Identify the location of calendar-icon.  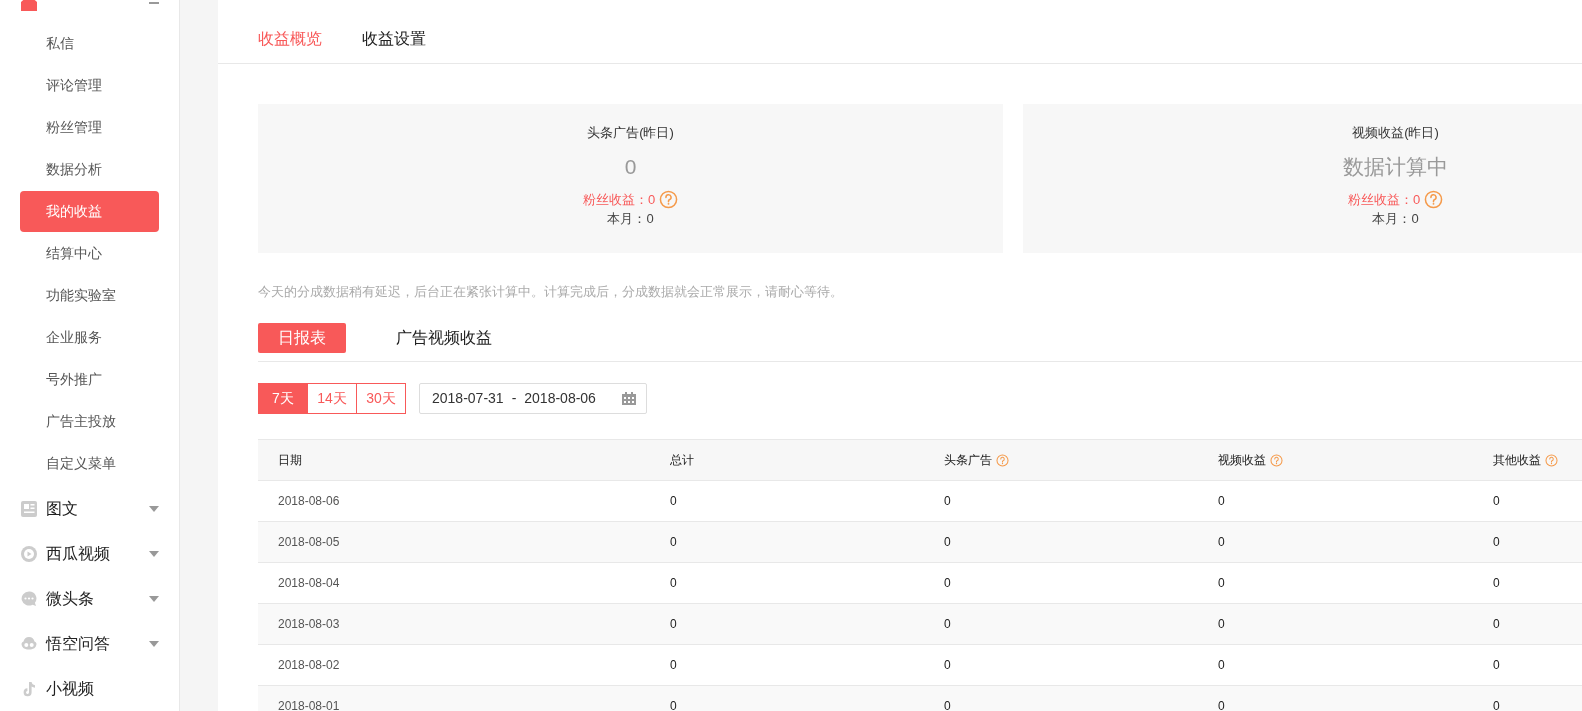
(629, 398).